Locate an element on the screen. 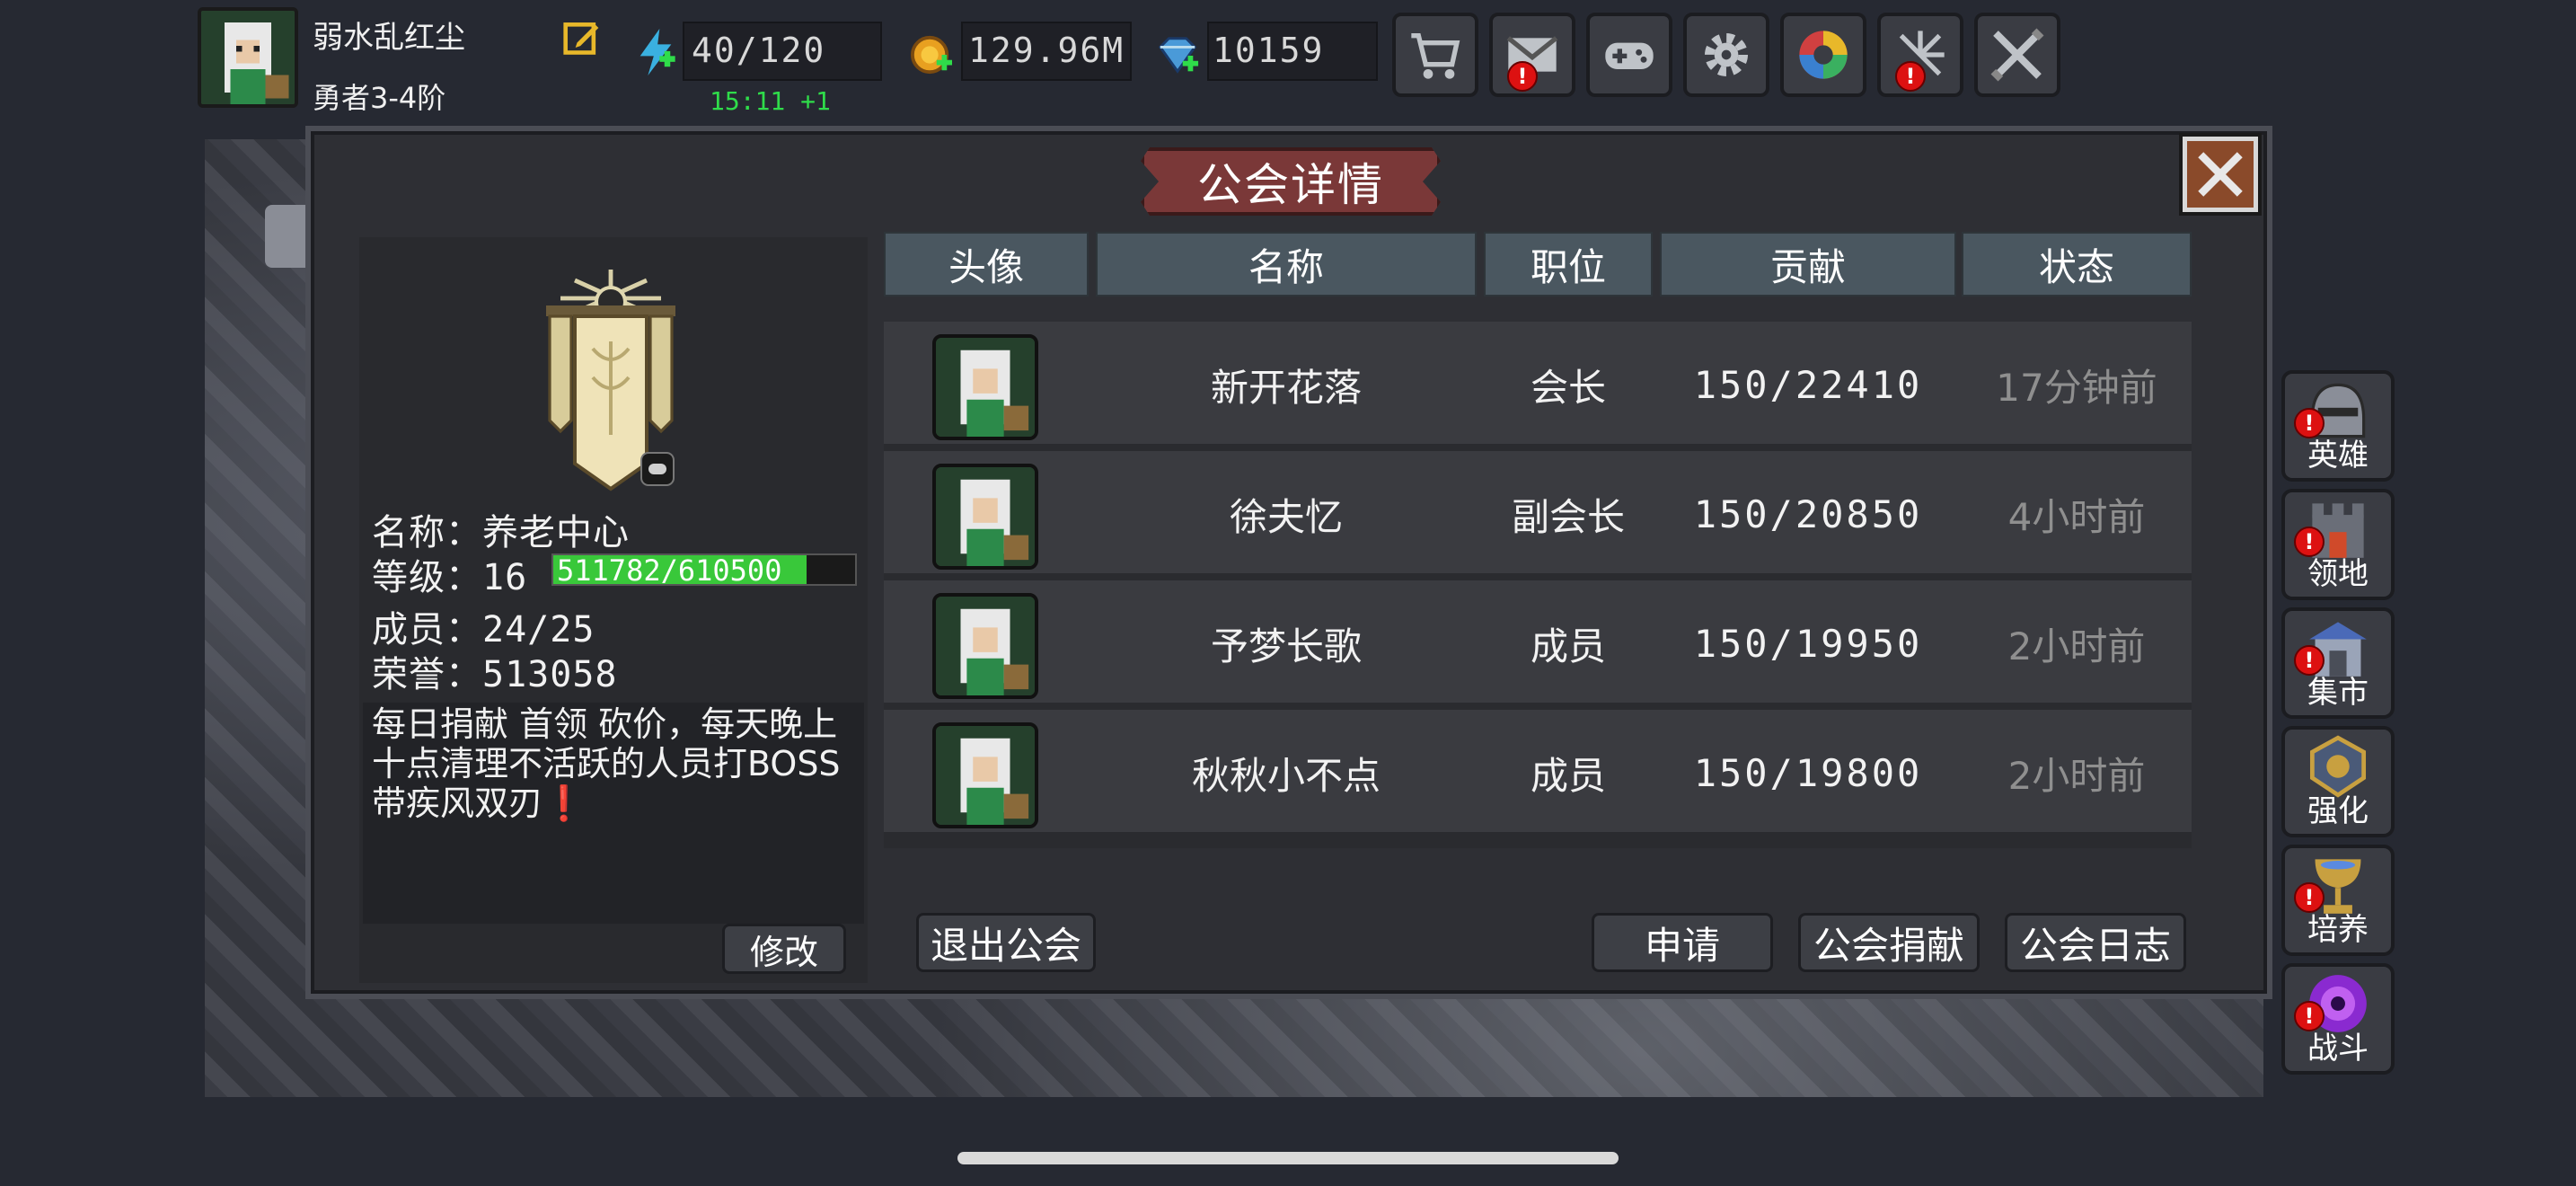  side-nav-label: 培养 is located at coordinates (2338, 930).